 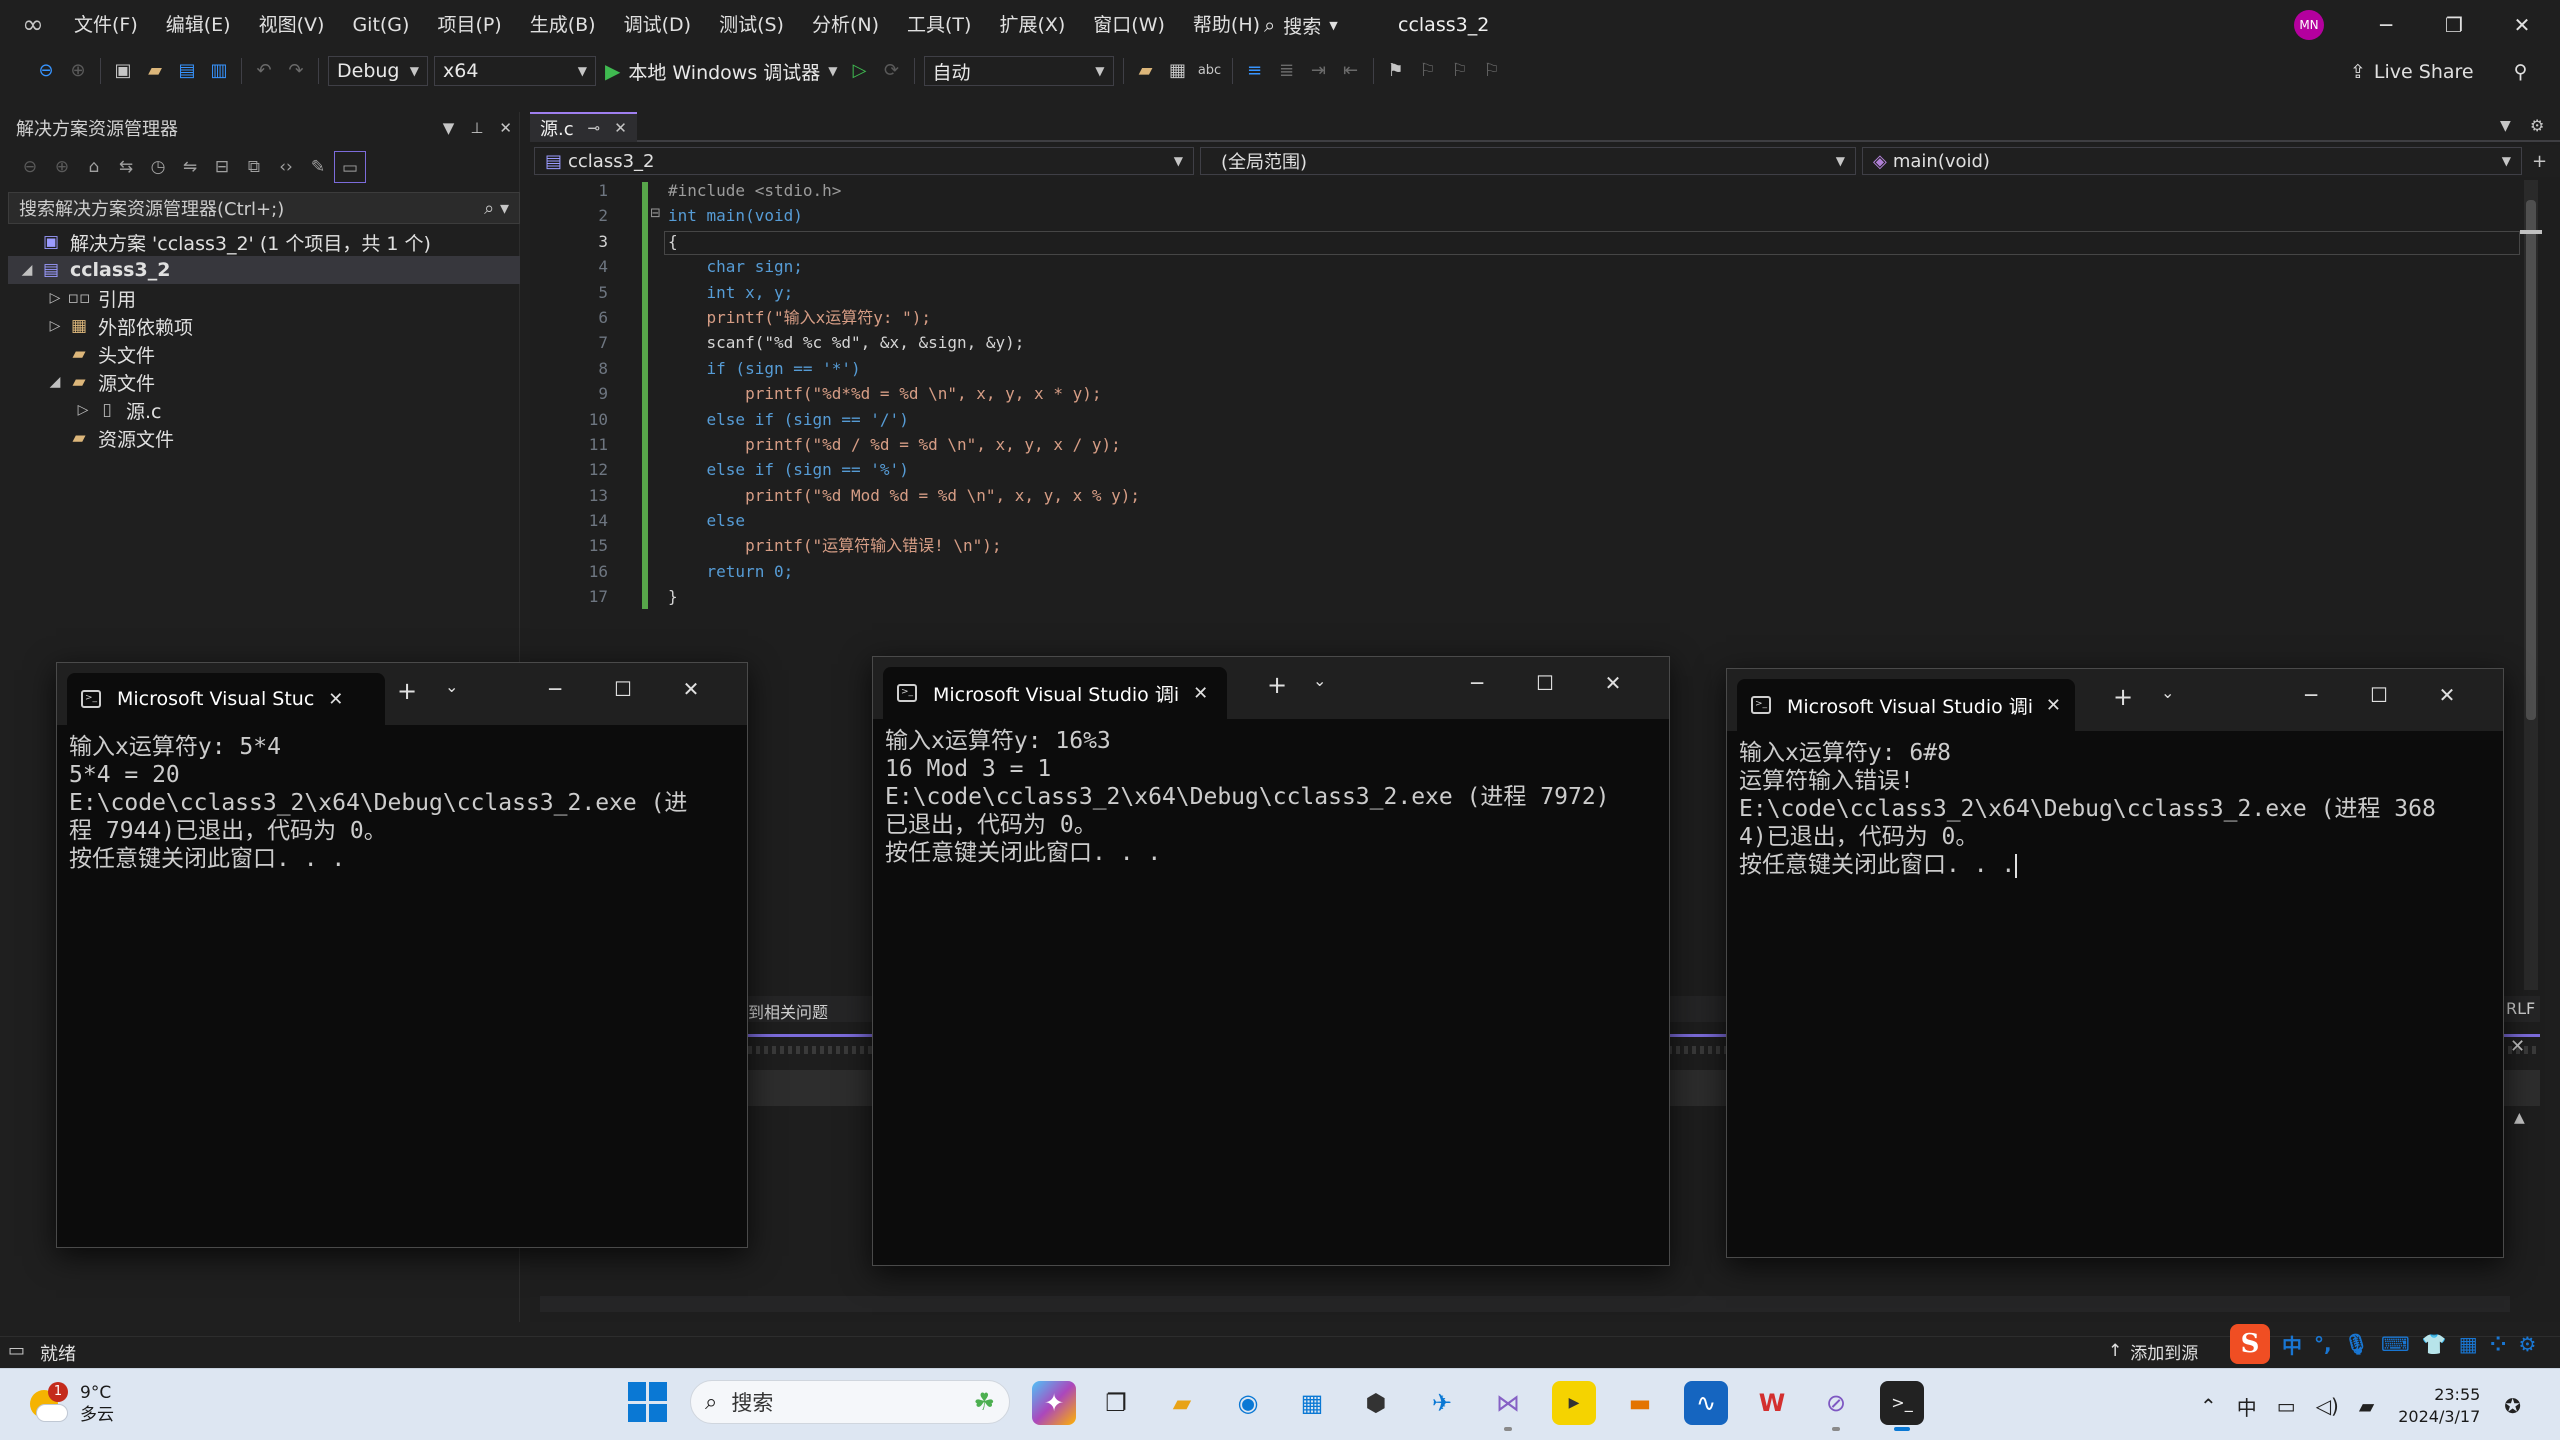 What do you see at coordinates (1477, 683) in the screenshot?
I see `minimize-icon: ─` at bounding box center [1477, 683].